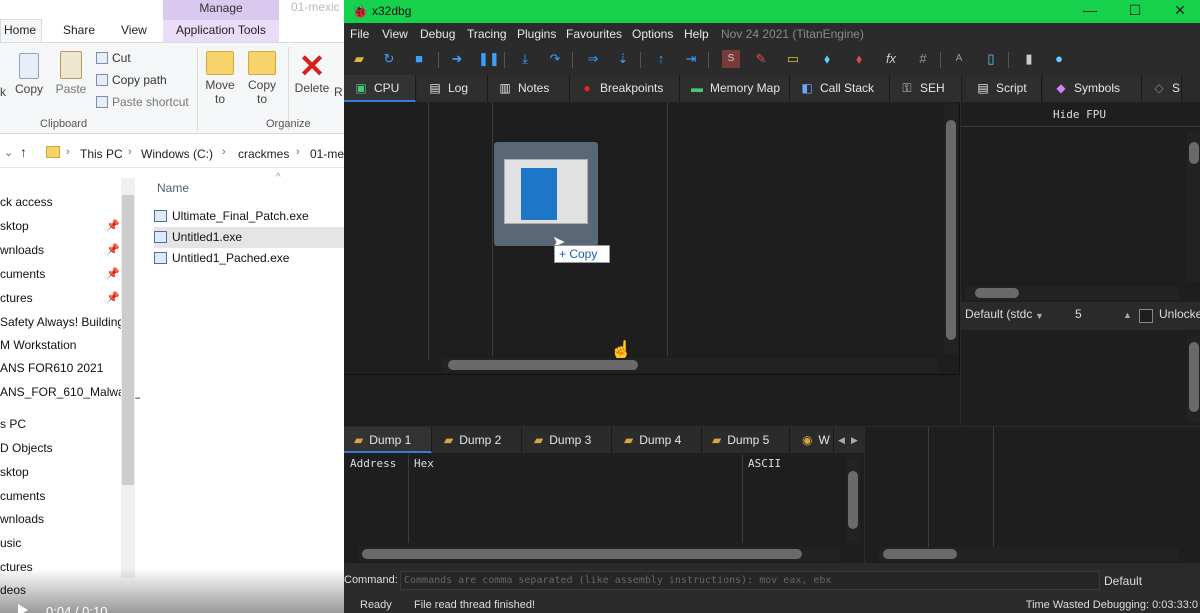 This screenshot has width=1200, height=613. I want to click on arguments-vscroll, so click(1193, 378).